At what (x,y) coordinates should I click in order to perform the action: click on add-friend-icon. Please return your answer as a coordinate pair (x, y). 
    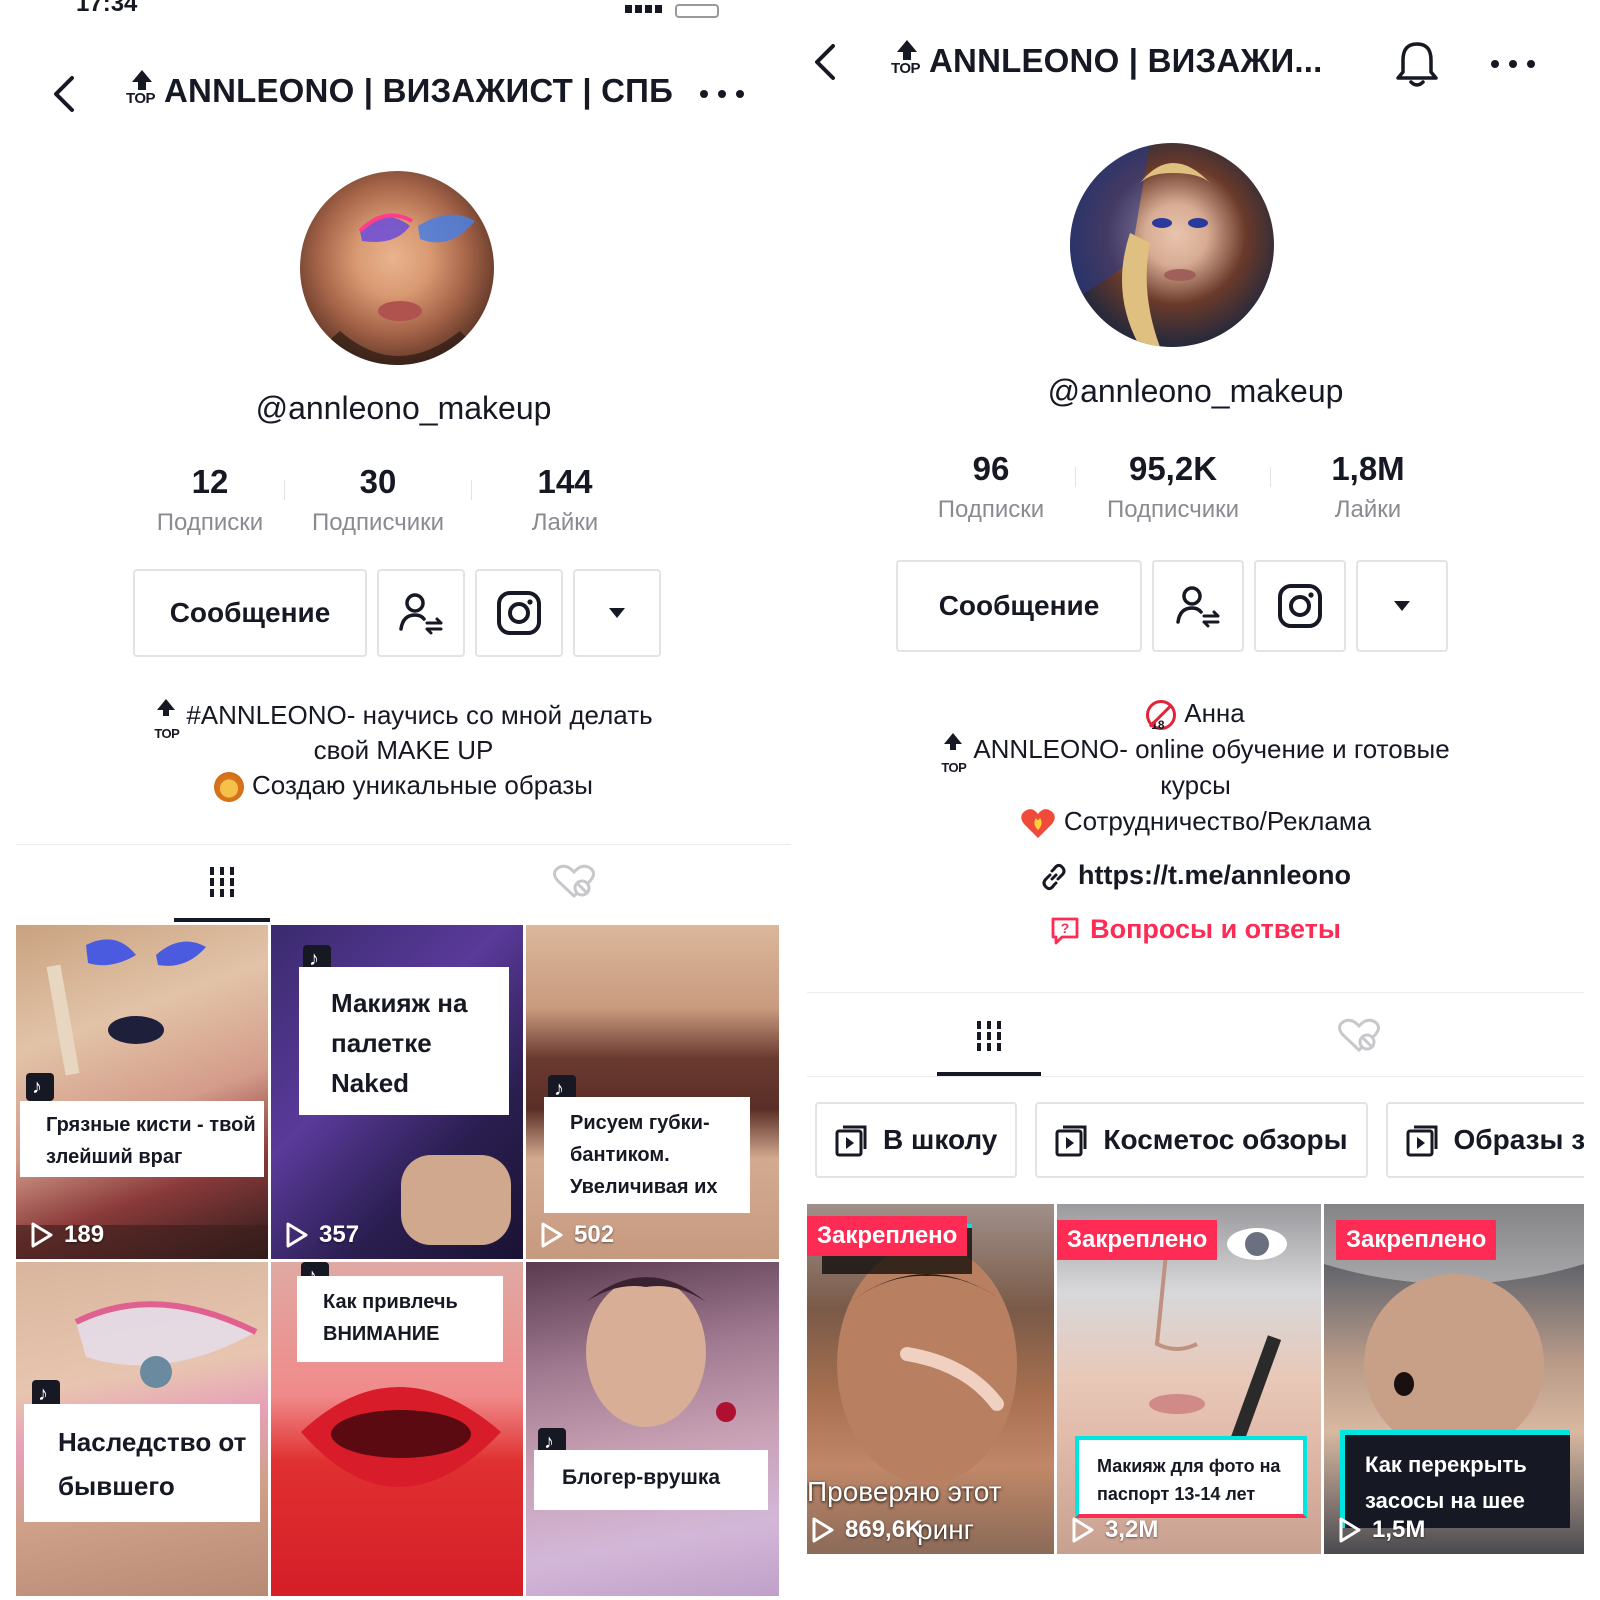
    Looking at the image, I should click on (421, 614).